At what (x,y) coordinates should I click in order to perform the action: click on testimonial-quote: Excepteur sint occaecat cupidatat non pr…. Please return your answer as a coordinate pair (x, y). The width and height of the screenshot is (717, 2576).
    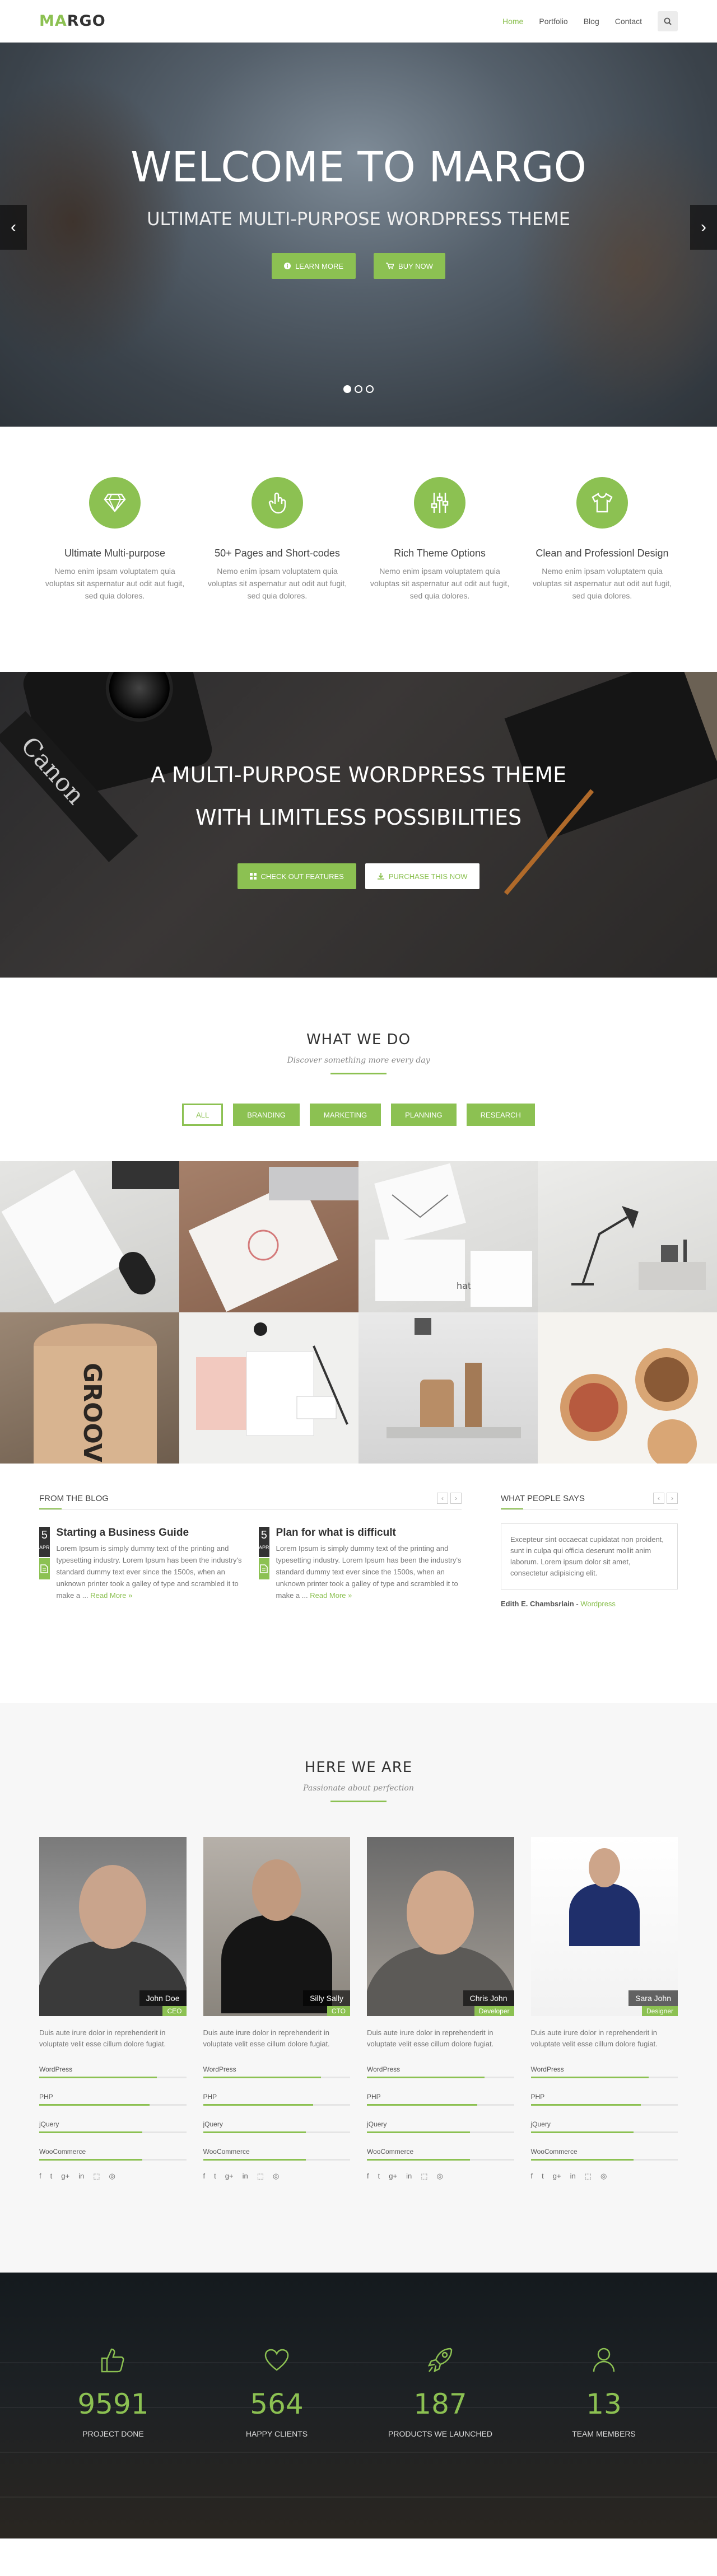
    Looking at the image, I should click on (589, 1556).